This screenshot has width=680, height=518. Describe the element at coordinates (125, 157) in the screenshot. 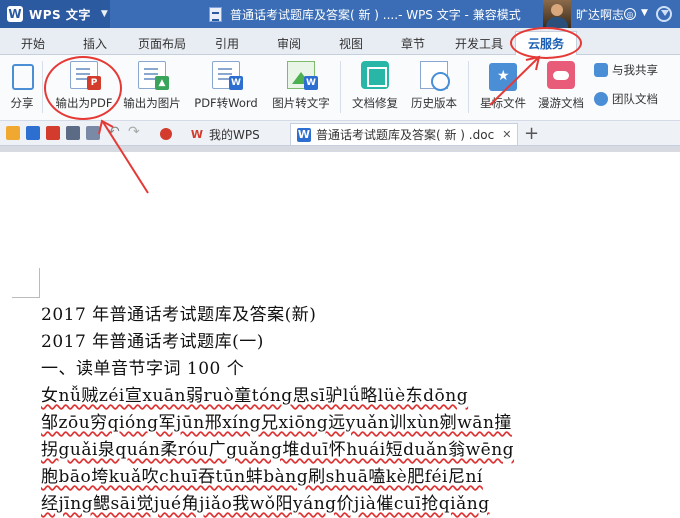

I see `annotation-arrow-export-pdf` at that location.